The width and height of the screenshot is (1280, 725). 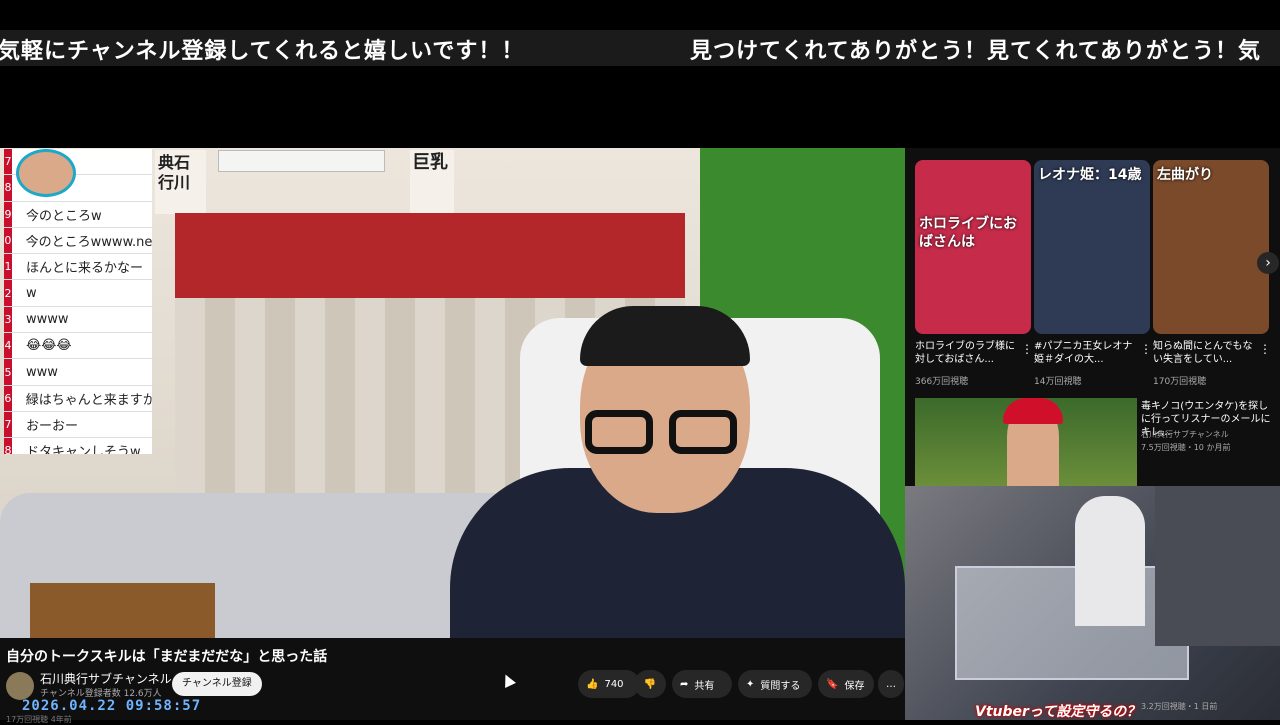 I want to click on chat-message-text: ほんとに来るかなー, so click(x=85, y=269).